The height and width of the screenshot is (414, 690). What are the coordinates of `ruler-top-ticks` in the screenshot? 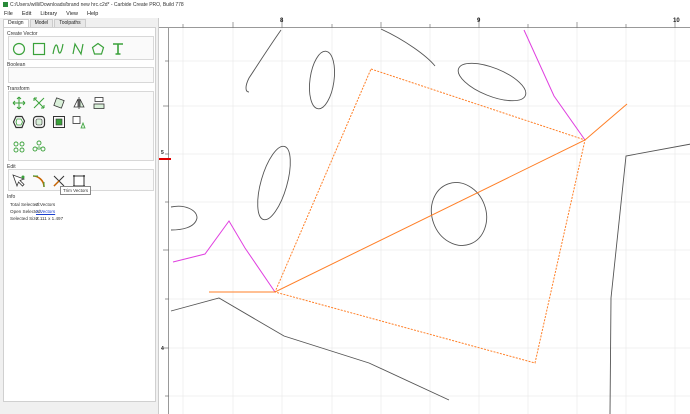 It's located at (429, 23).